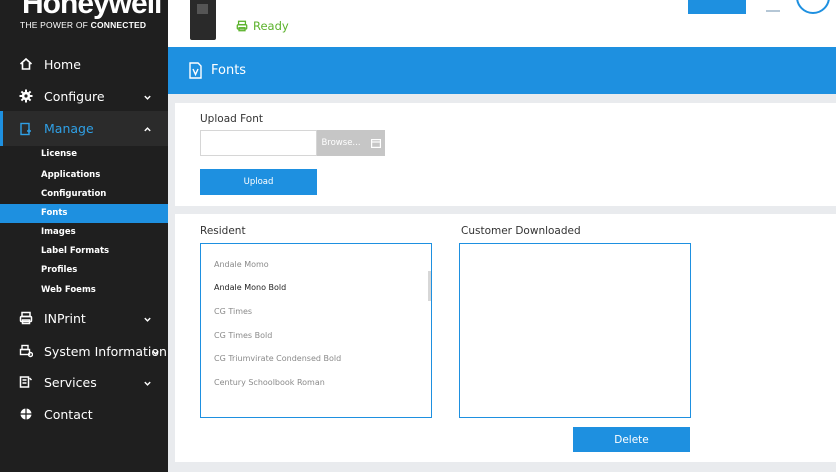  Describe the element at coordinates (717, 7) in the screenshot. I see `header-action-button` at that location.